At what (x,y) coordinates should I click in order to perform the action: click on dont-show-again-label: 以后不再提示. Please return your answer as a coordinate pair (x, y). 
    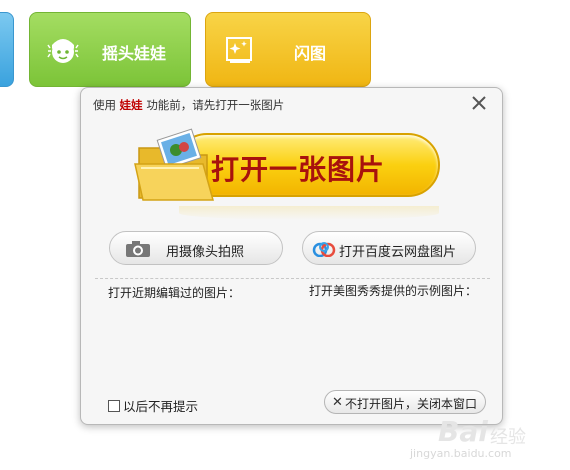
    Looking at the image, I should click on (161, 406).